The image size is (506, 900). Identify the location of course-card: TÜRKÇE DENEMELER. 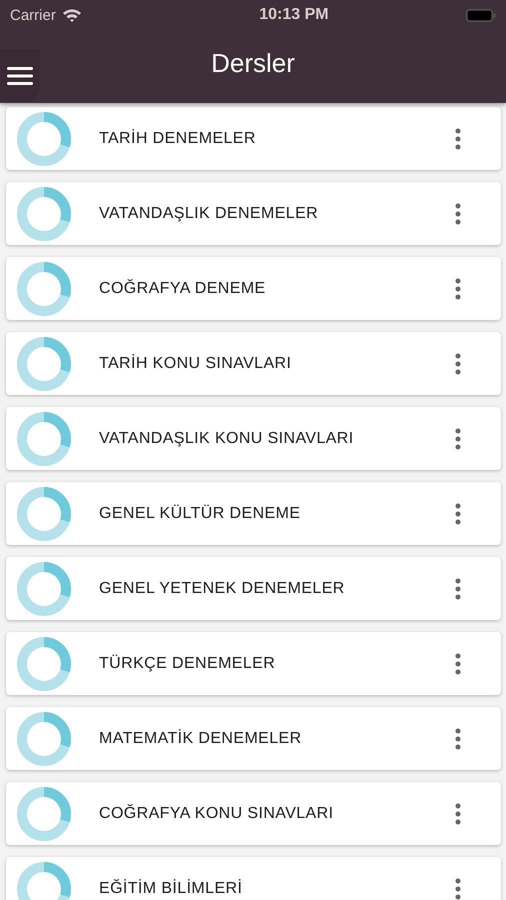
(253, 663).